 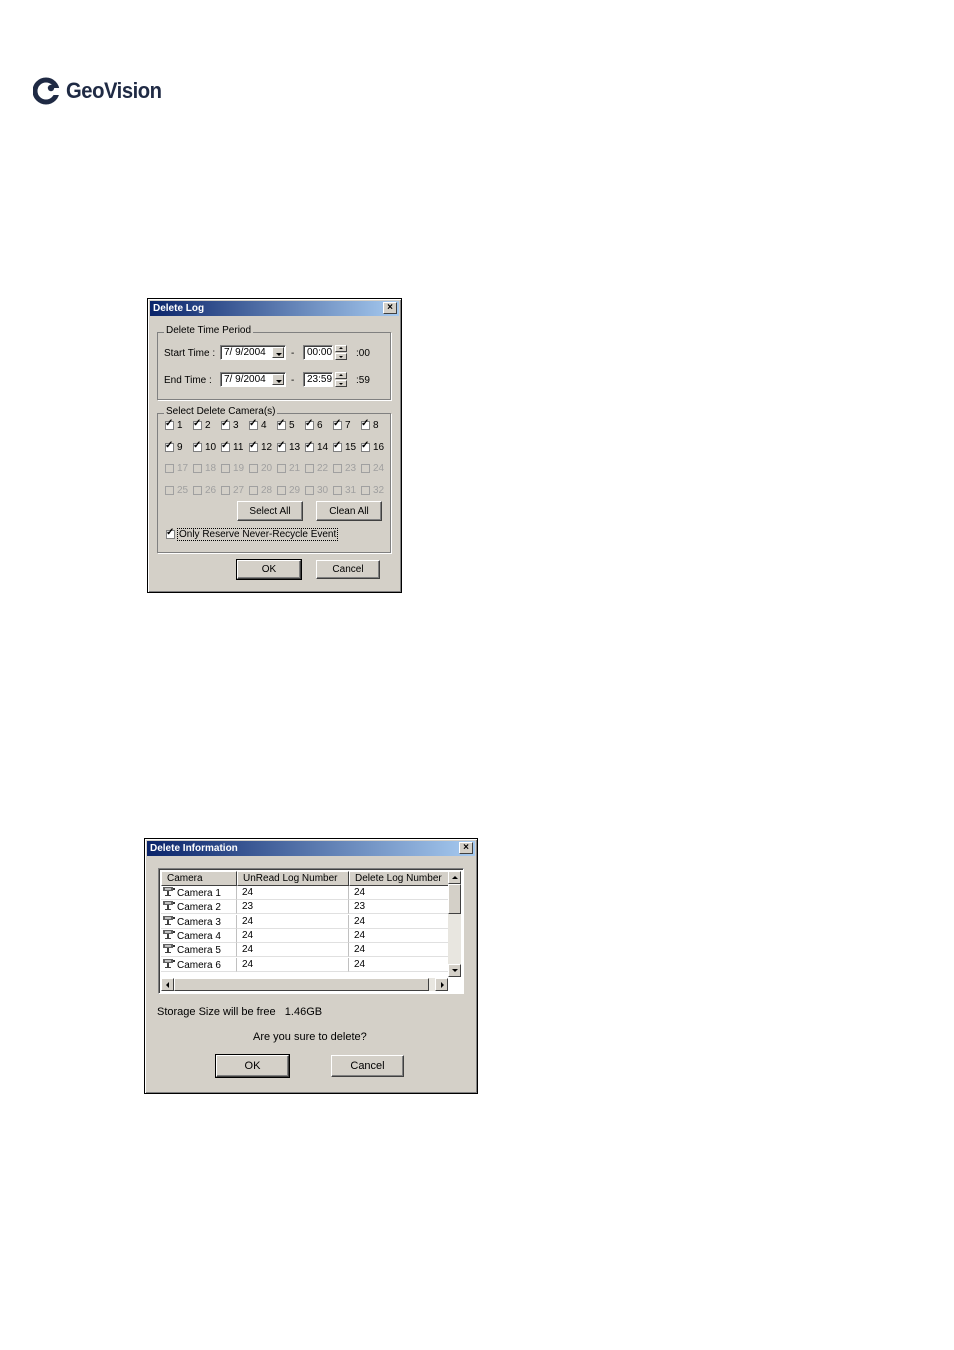 What do you see at coordinates (372, 446) in the screenshot?
I see `camera-checkbox-16: 16` at bounding box center [372, 446].